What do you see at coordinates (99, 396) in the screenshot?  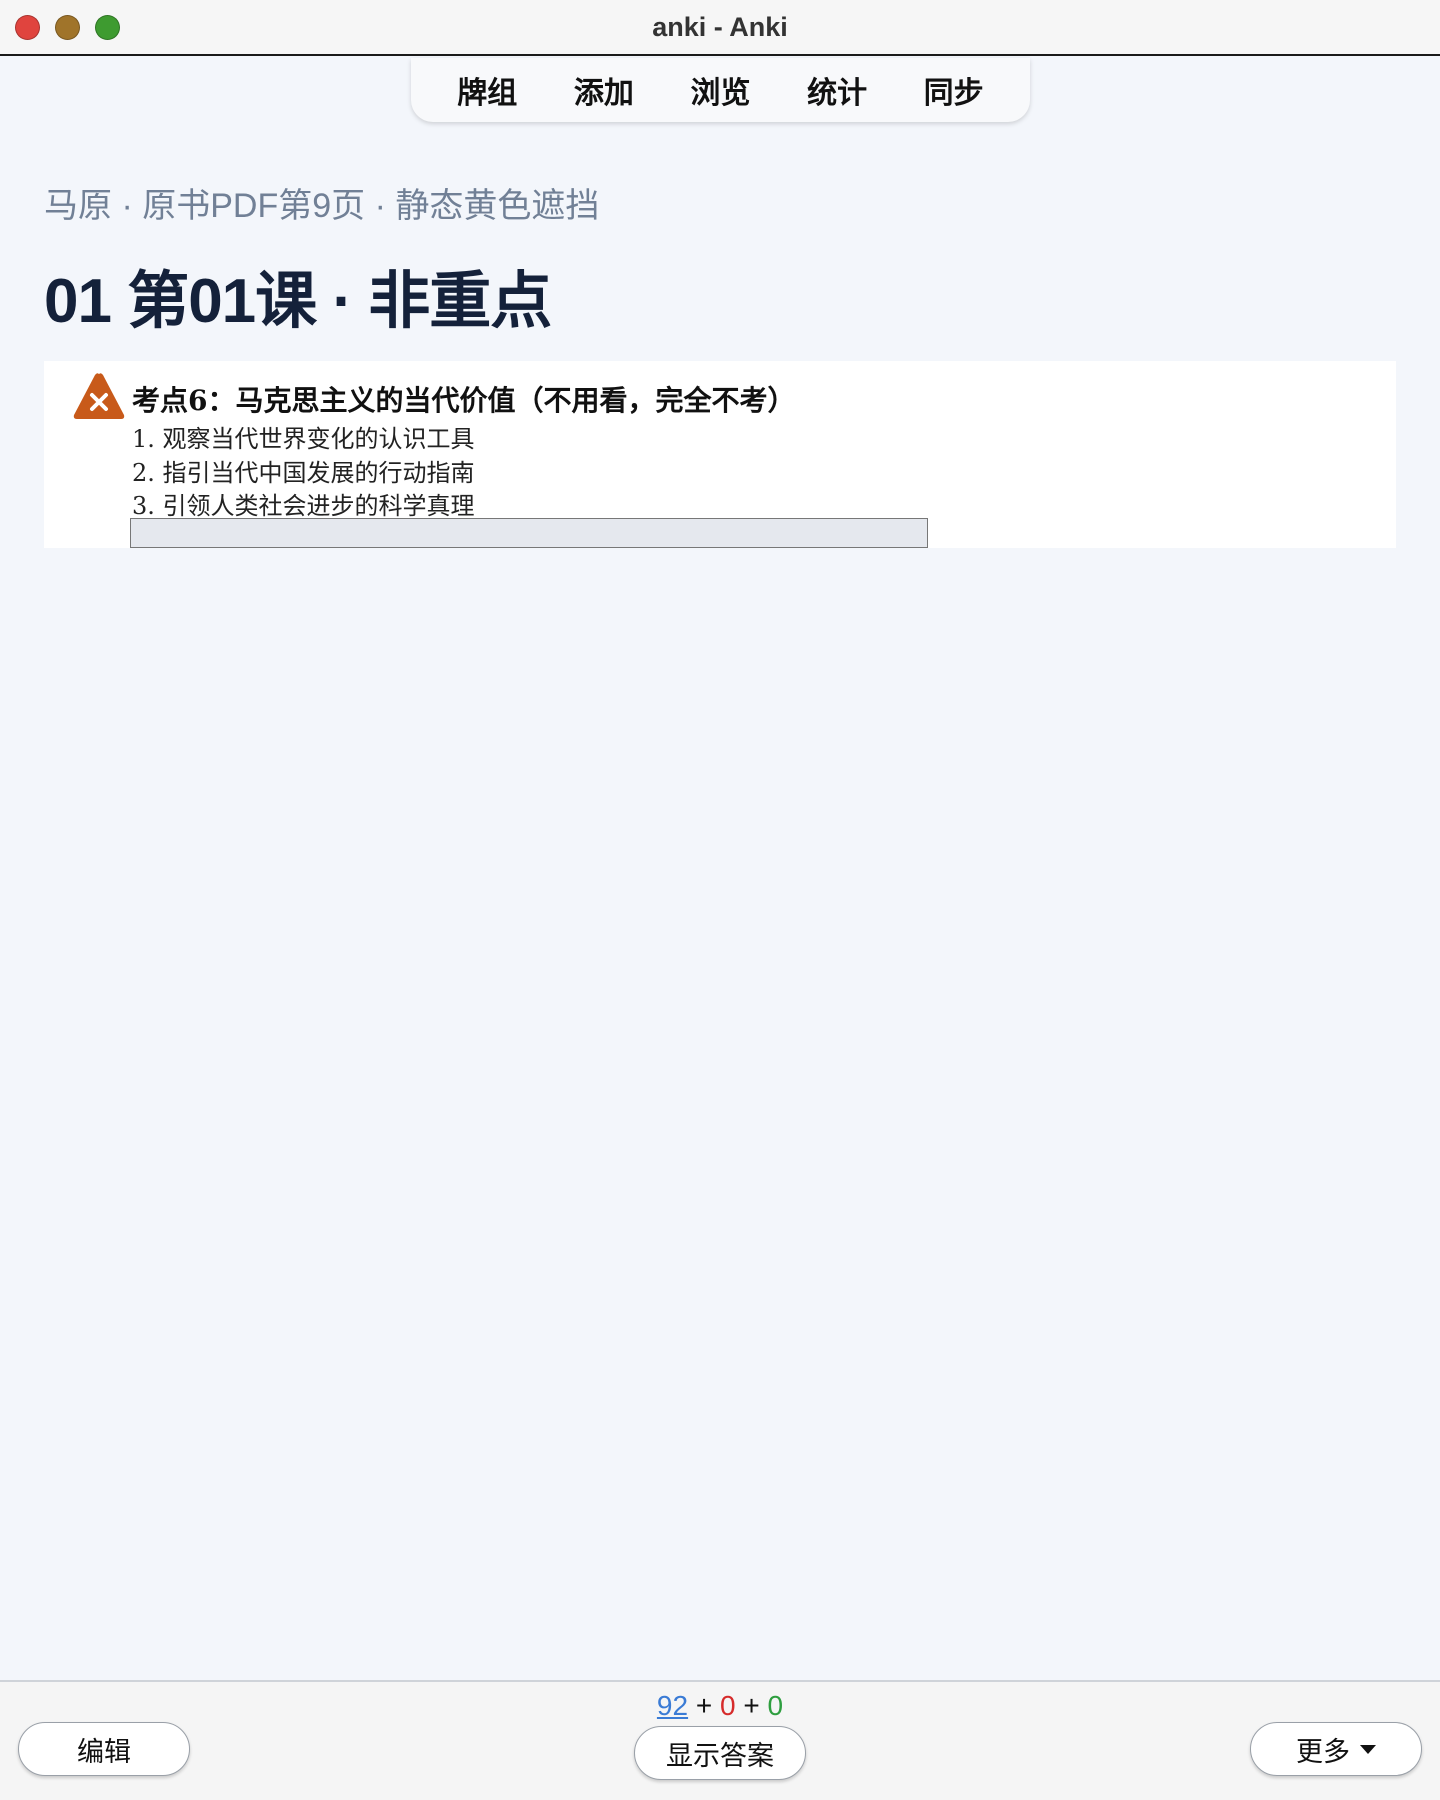 I see `warning-icon` at bounding box center [99, 396].